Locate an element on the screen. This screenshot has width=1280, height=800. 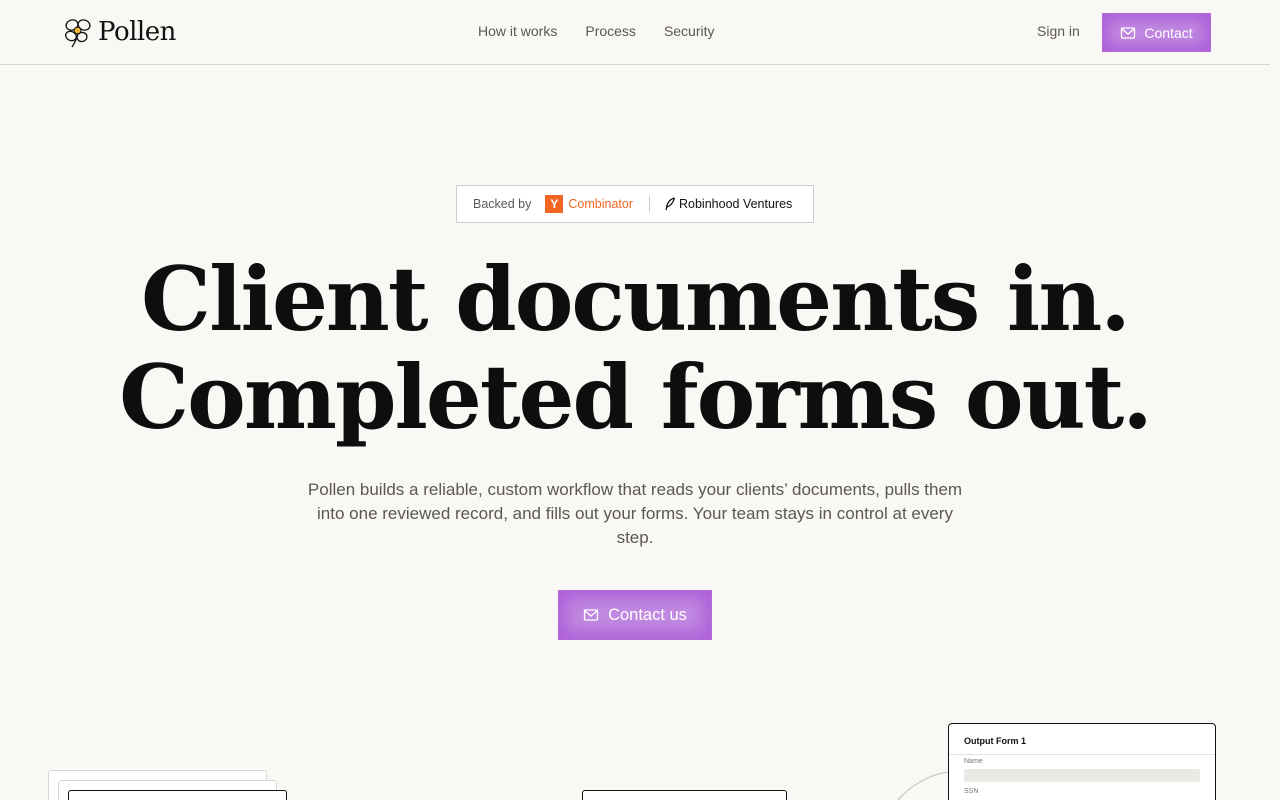
nav-link-security: Security is located at coordinates (689, 31).